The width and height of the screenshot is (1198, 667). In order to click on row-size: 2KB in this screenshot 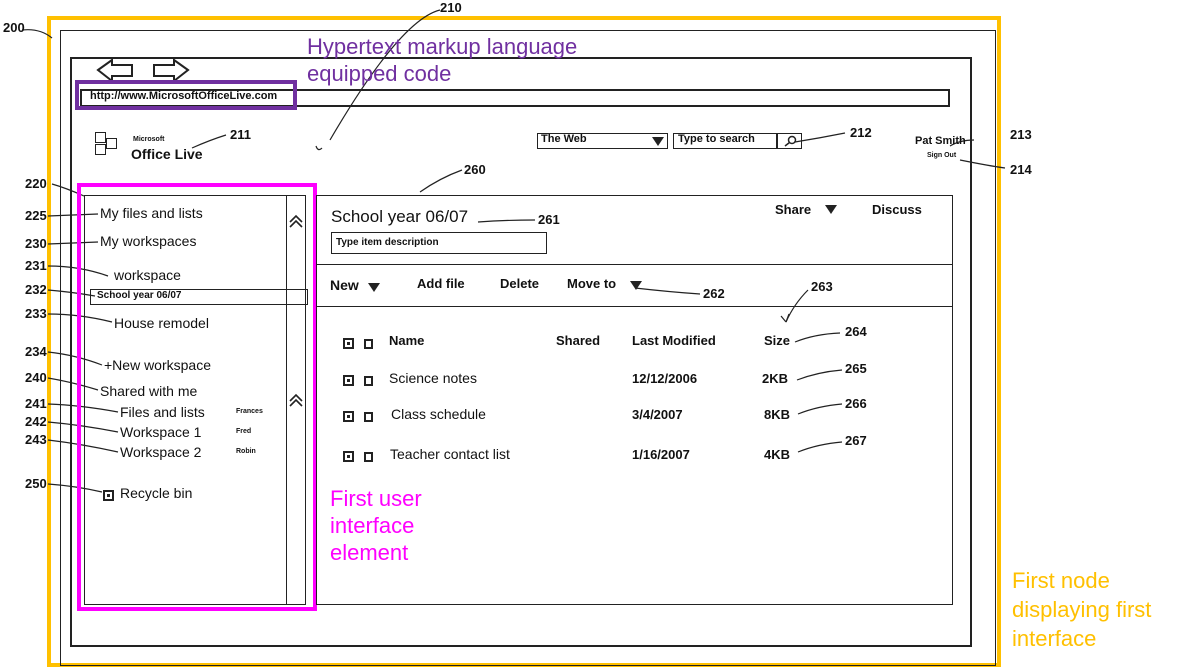, I will do `click(775, 378)`.